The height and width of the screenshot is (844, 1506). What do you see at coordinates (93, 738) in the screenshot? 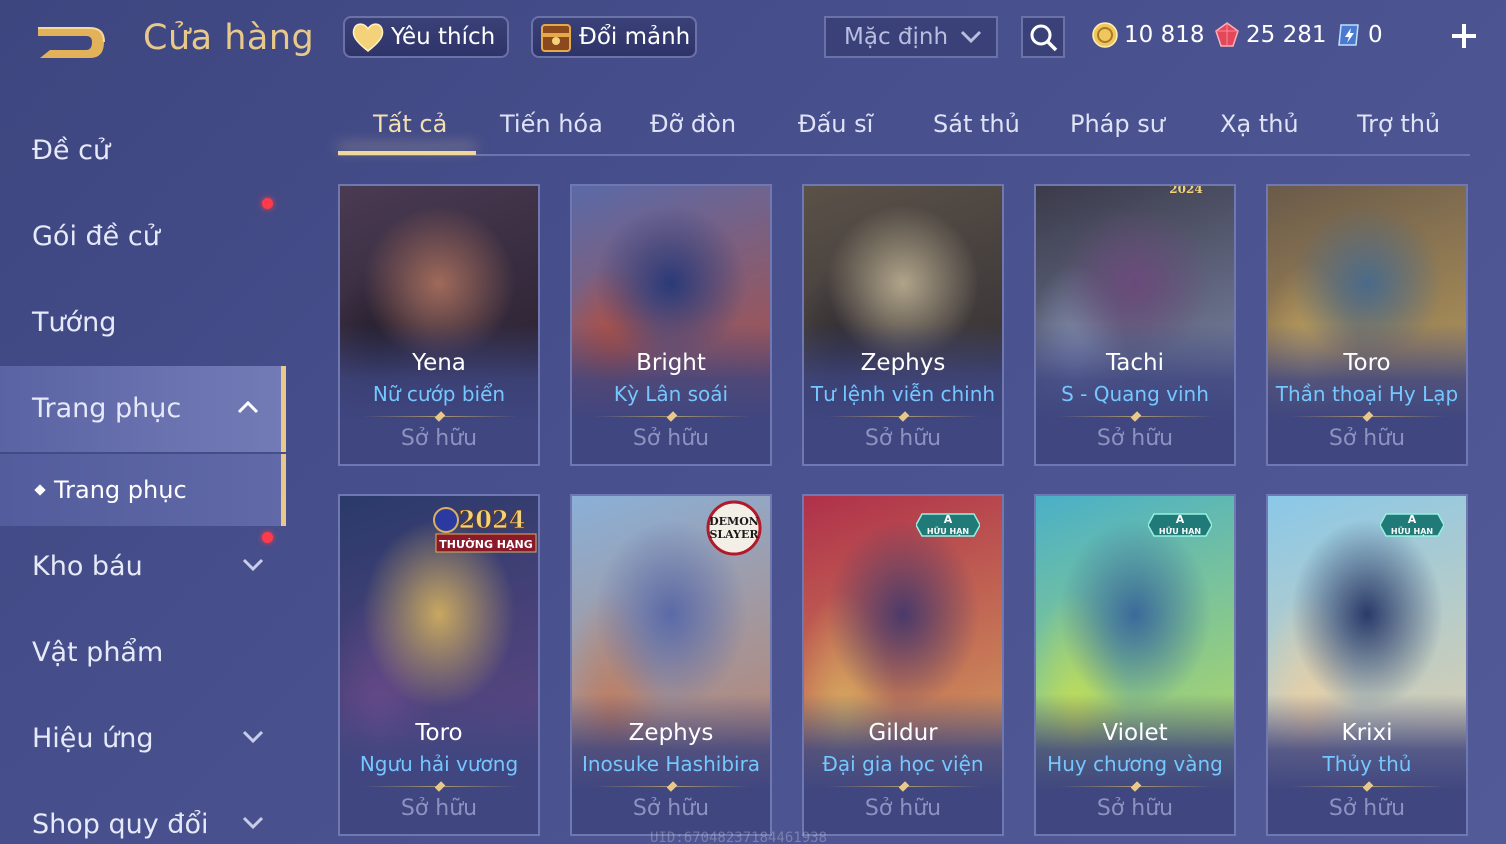
I see `sidebar-item-label: Hiệu ứng` at bounding box center [93, 738].